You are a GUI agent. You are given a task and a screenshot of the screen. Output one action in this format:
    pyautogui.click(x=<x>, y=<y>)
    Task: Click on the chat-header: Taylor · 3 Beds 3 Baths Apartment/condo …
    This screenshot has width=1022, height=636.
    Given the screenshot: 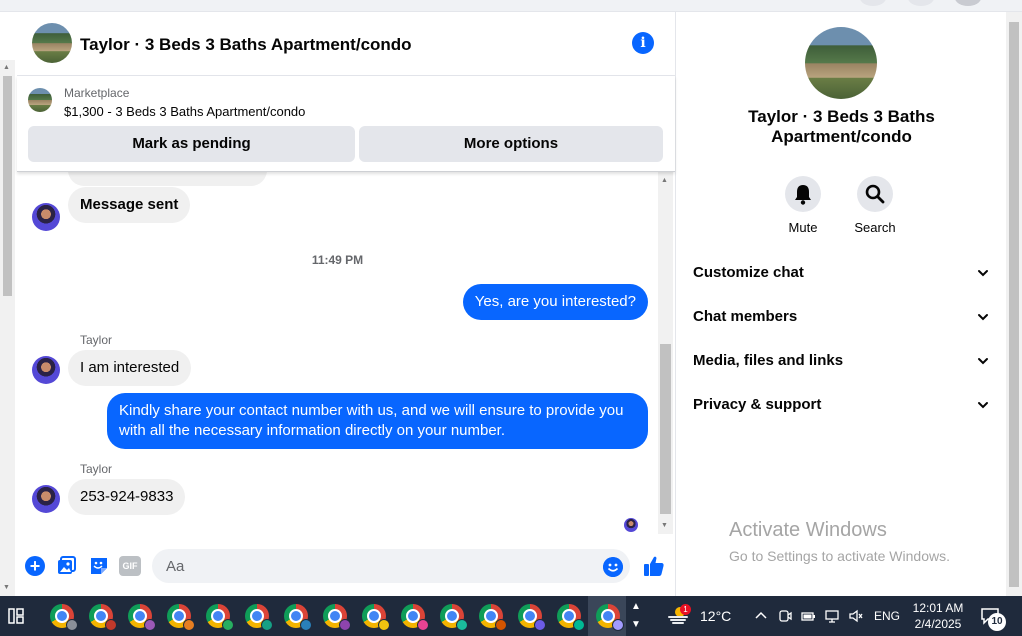 What is the action you would take?
    pyautogui.click(x=346, y=44)
    